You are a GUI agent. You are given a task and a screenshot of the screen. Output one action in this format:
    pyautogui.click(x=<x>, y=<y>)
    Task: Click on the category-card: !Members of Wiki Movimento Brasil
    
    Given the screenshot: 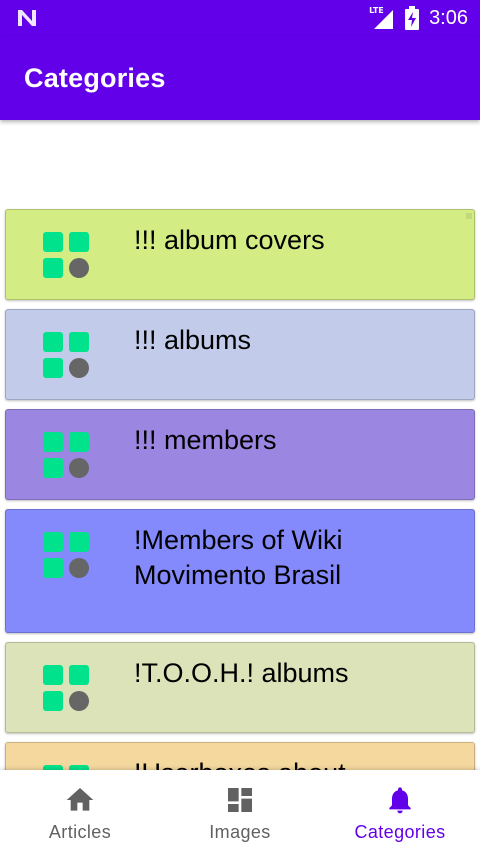 What is the action you would take?
    pyautogui.click(x=240, y=571)
    